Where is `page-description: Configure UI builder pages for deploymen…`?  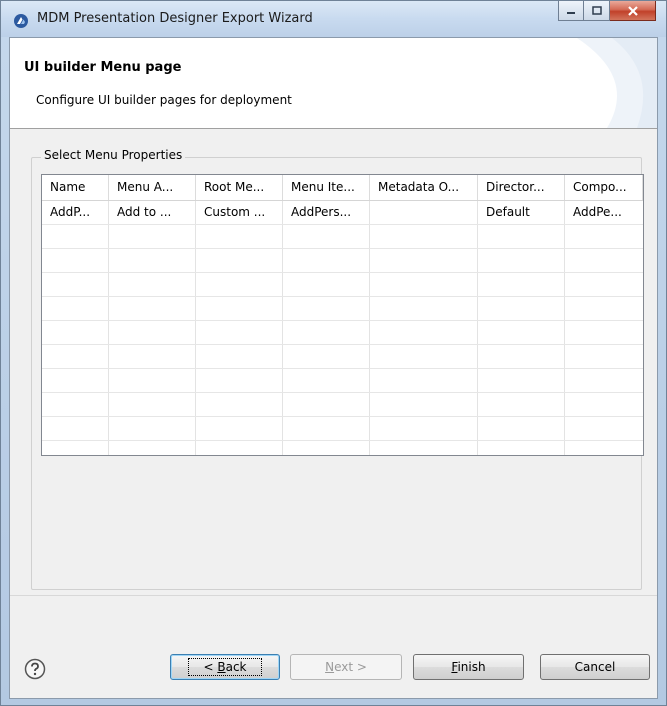 page-description: Configure UI builder pages for deploymen… is located at coordinates (164, 100).